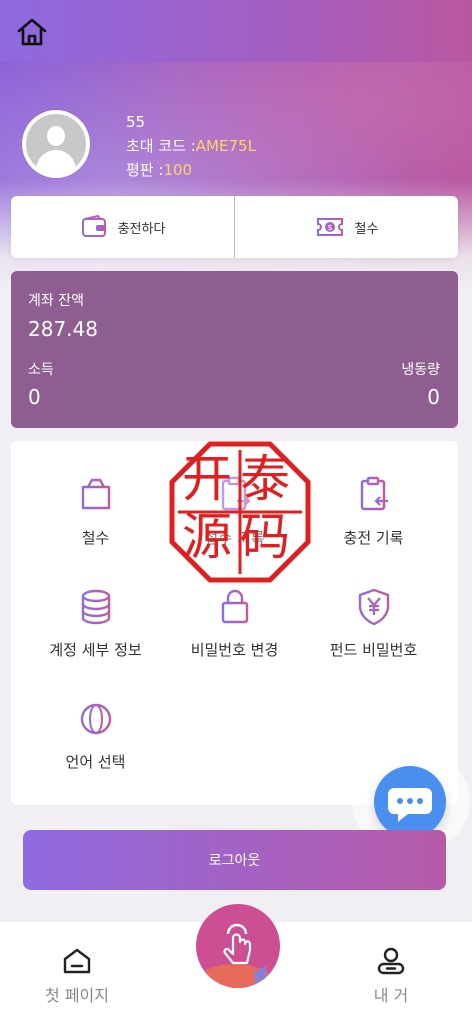 Image resolution: width=472 pixels, height=1024 pixels. What do you see at coordinates (226, 146) in the screenshot?
I see `invite-code-value: AME75L` at bounding box center [226, 146].